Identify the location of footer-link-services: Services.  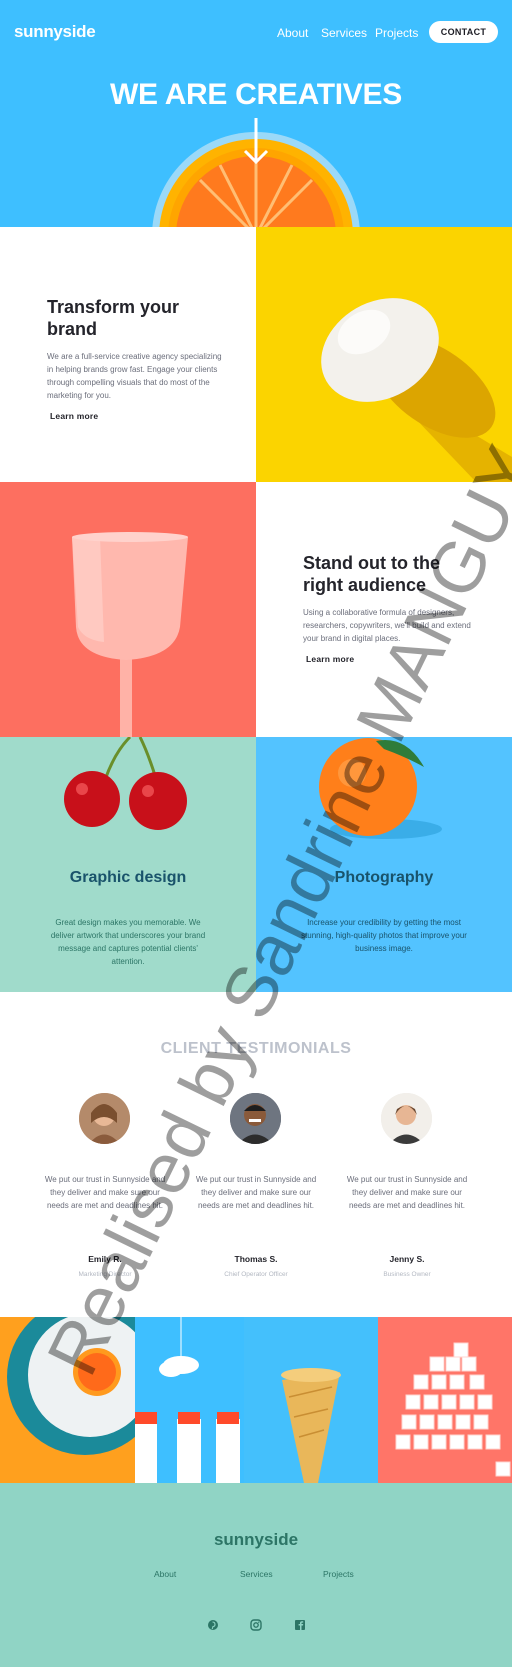
(256, 1574).